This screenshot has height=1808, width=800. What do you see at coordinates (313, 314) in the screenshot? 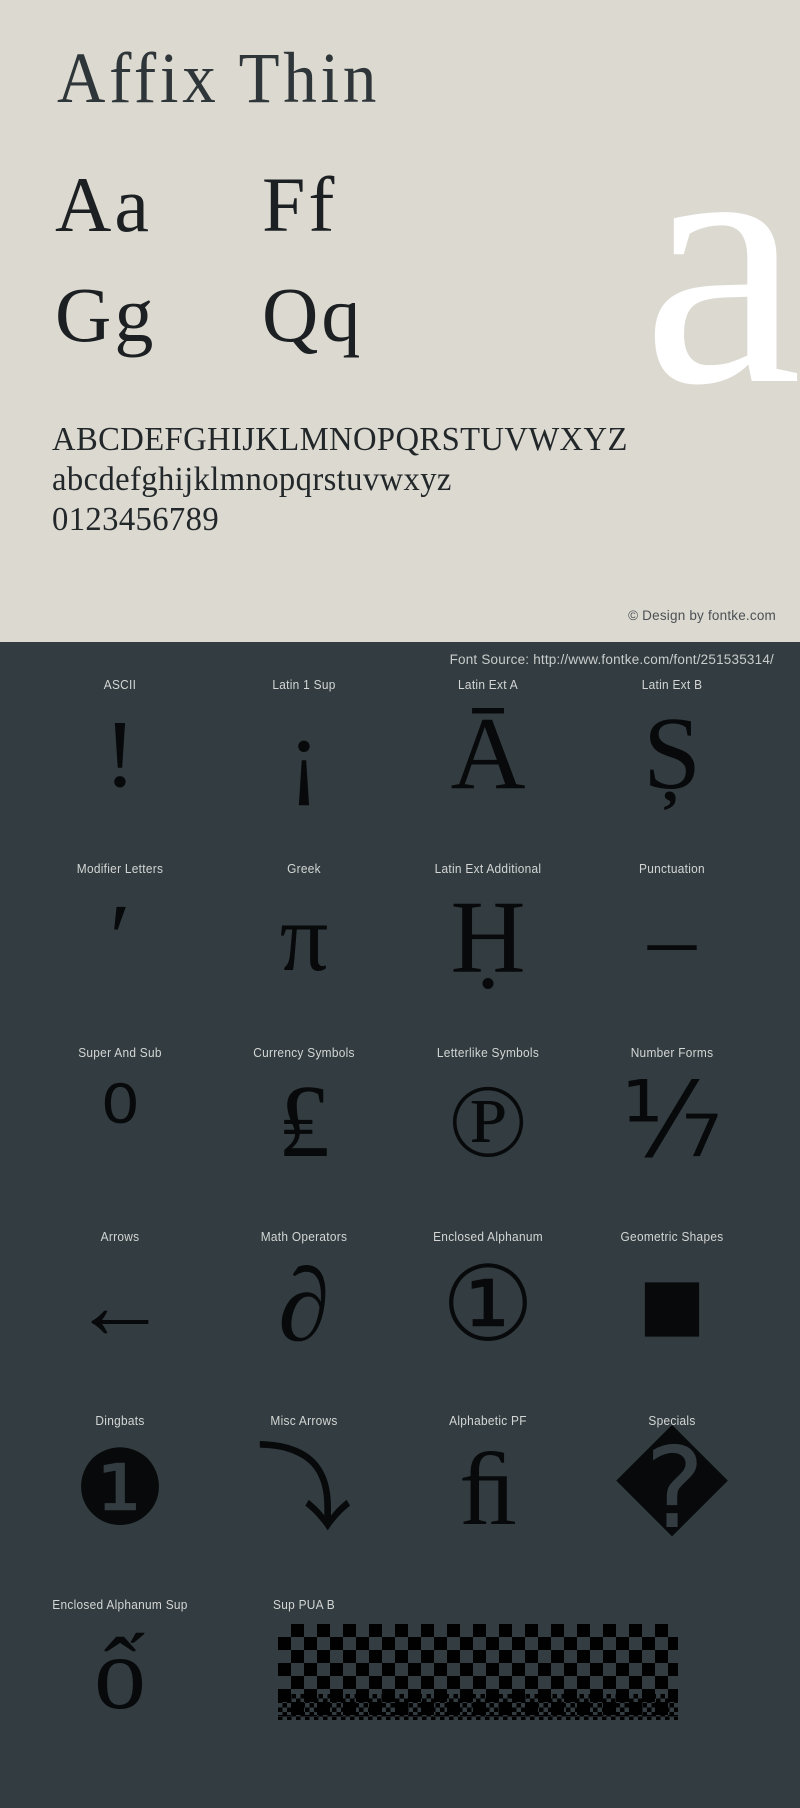
I see `glyph-pair-qq: Qq` at bounding box center [313, 314].